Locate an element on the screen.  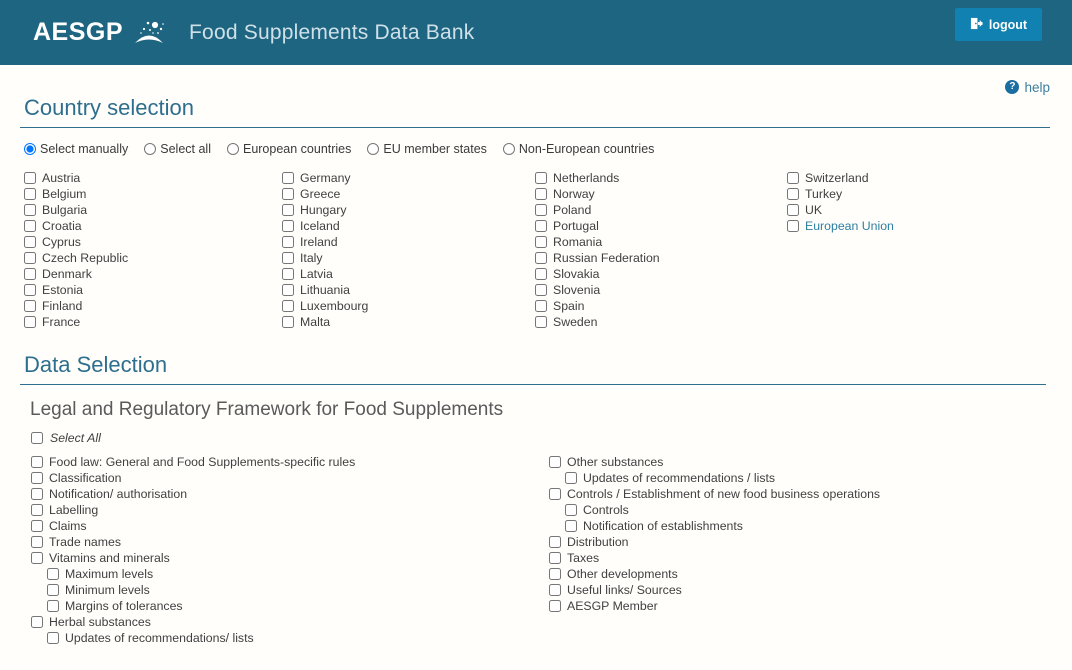
data-option-row: AESGP Member is located at coordinates (799, 606).